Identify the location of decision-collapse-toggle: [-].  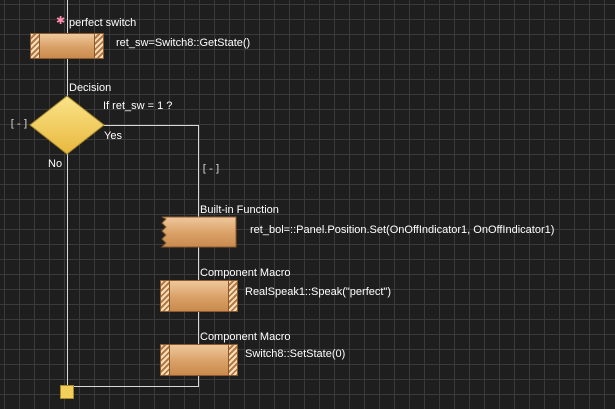
(19, 123).